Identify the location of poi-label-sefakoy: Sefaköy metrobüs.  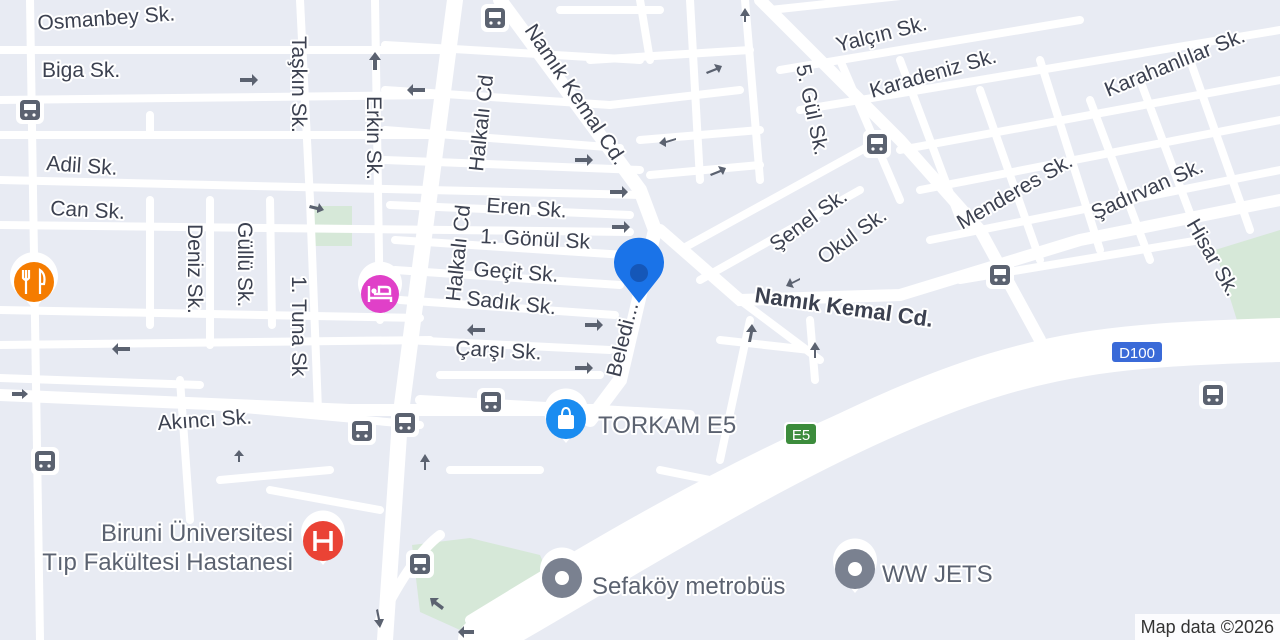
(688, 586).